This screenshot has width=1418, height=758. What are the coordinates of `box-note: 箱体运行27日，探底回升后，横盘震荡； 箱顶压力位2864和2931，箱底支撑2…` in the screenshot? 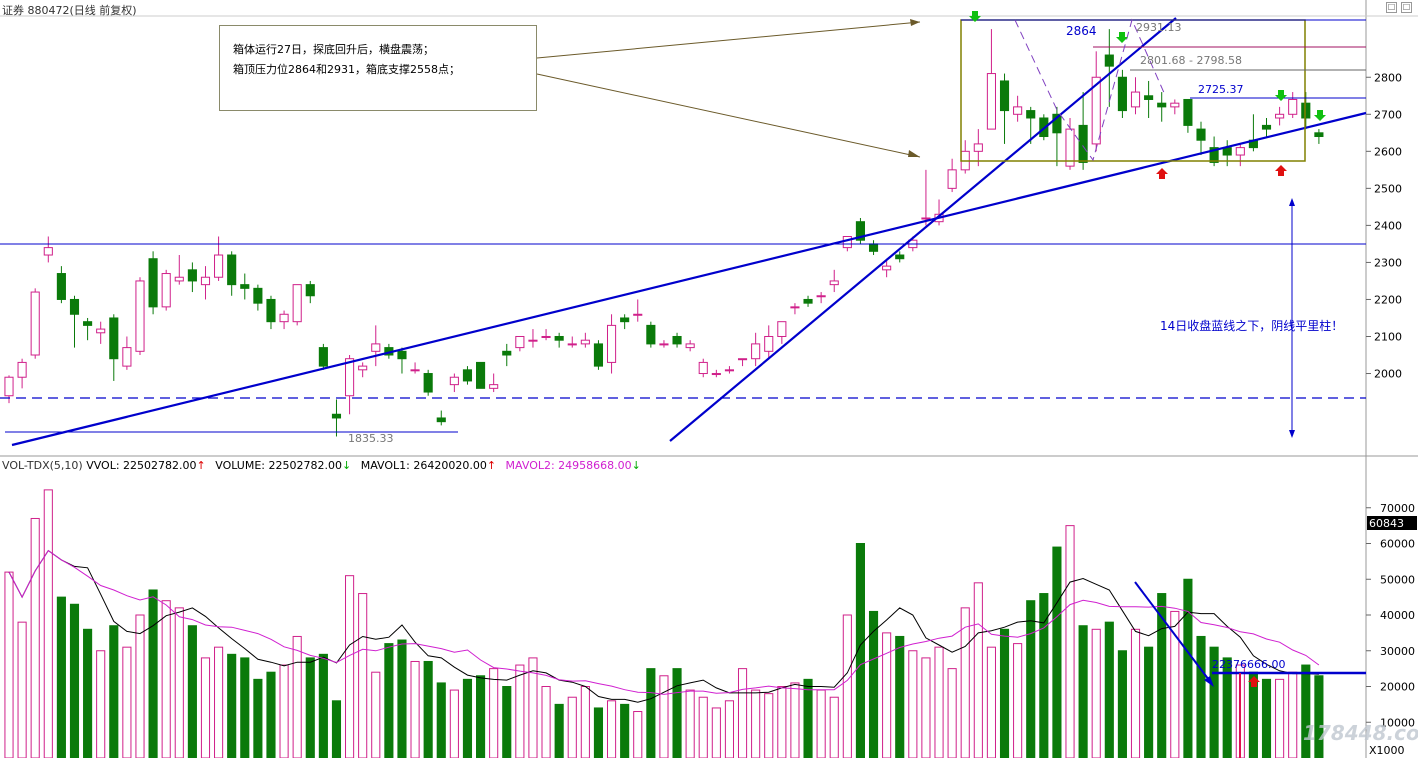 It's located at (378, 68).